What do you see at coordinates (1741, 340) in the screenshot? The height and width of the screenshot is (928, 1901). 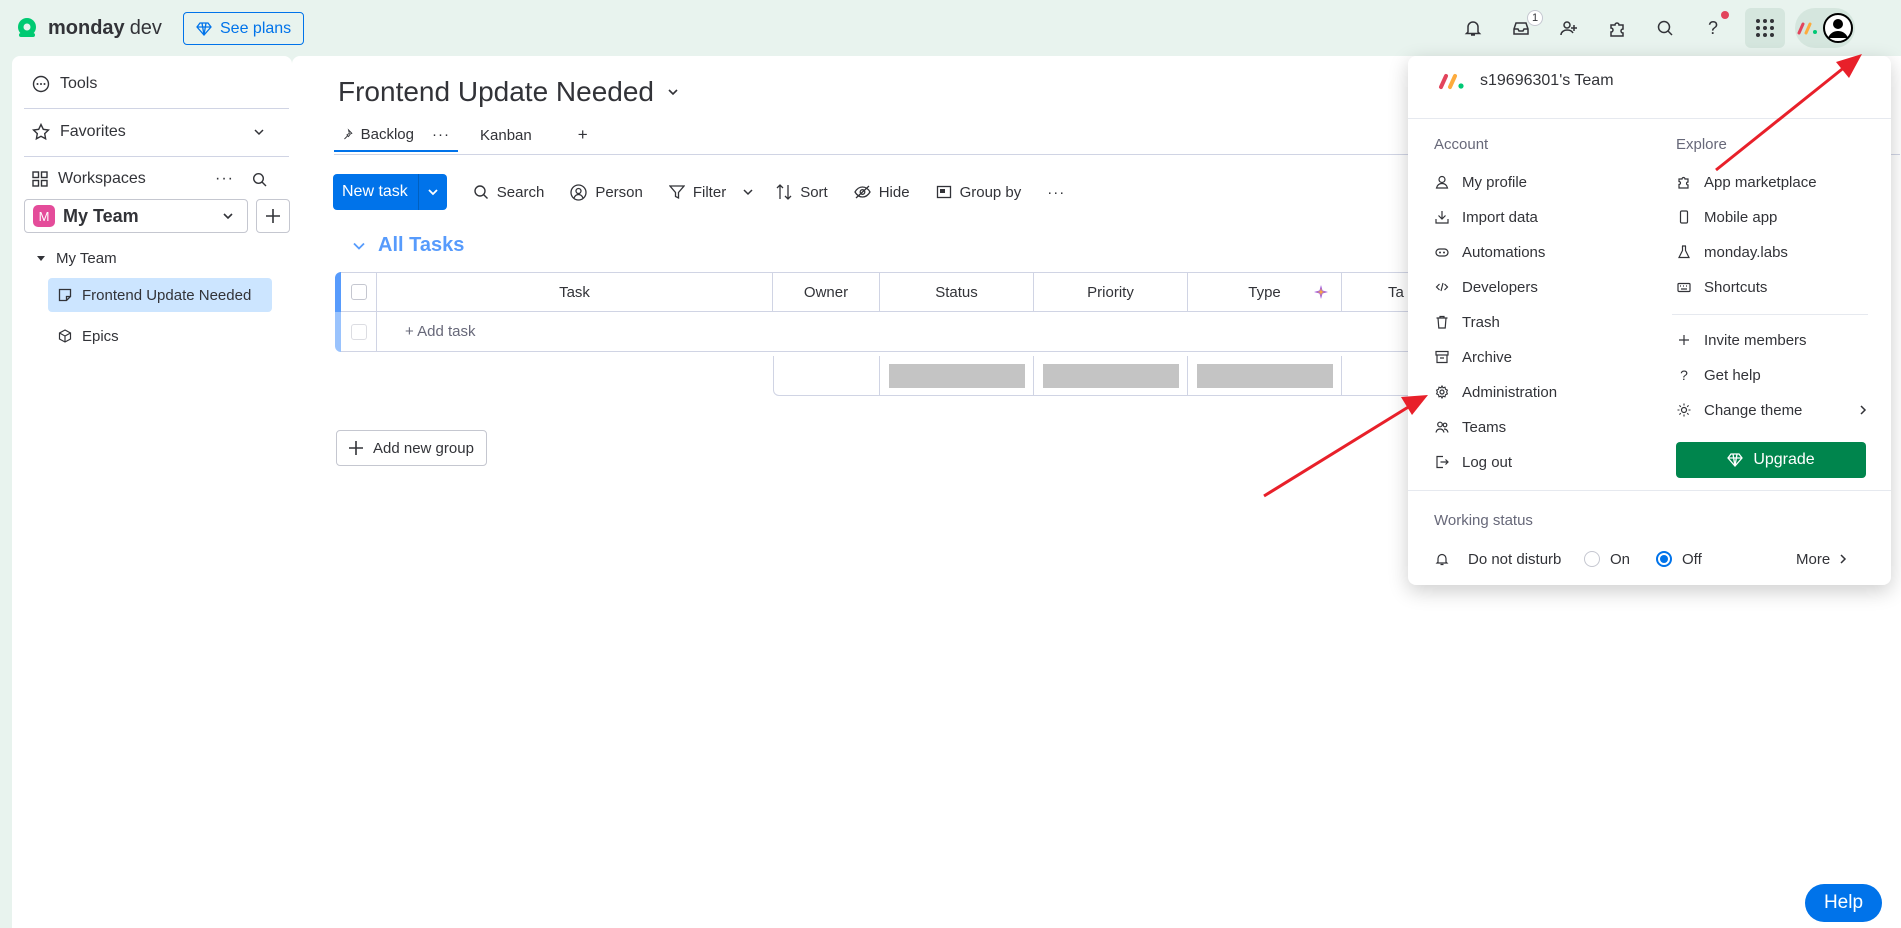 I see `menu-item-invite-members: Invite members` at bounding box center [1741, 340].